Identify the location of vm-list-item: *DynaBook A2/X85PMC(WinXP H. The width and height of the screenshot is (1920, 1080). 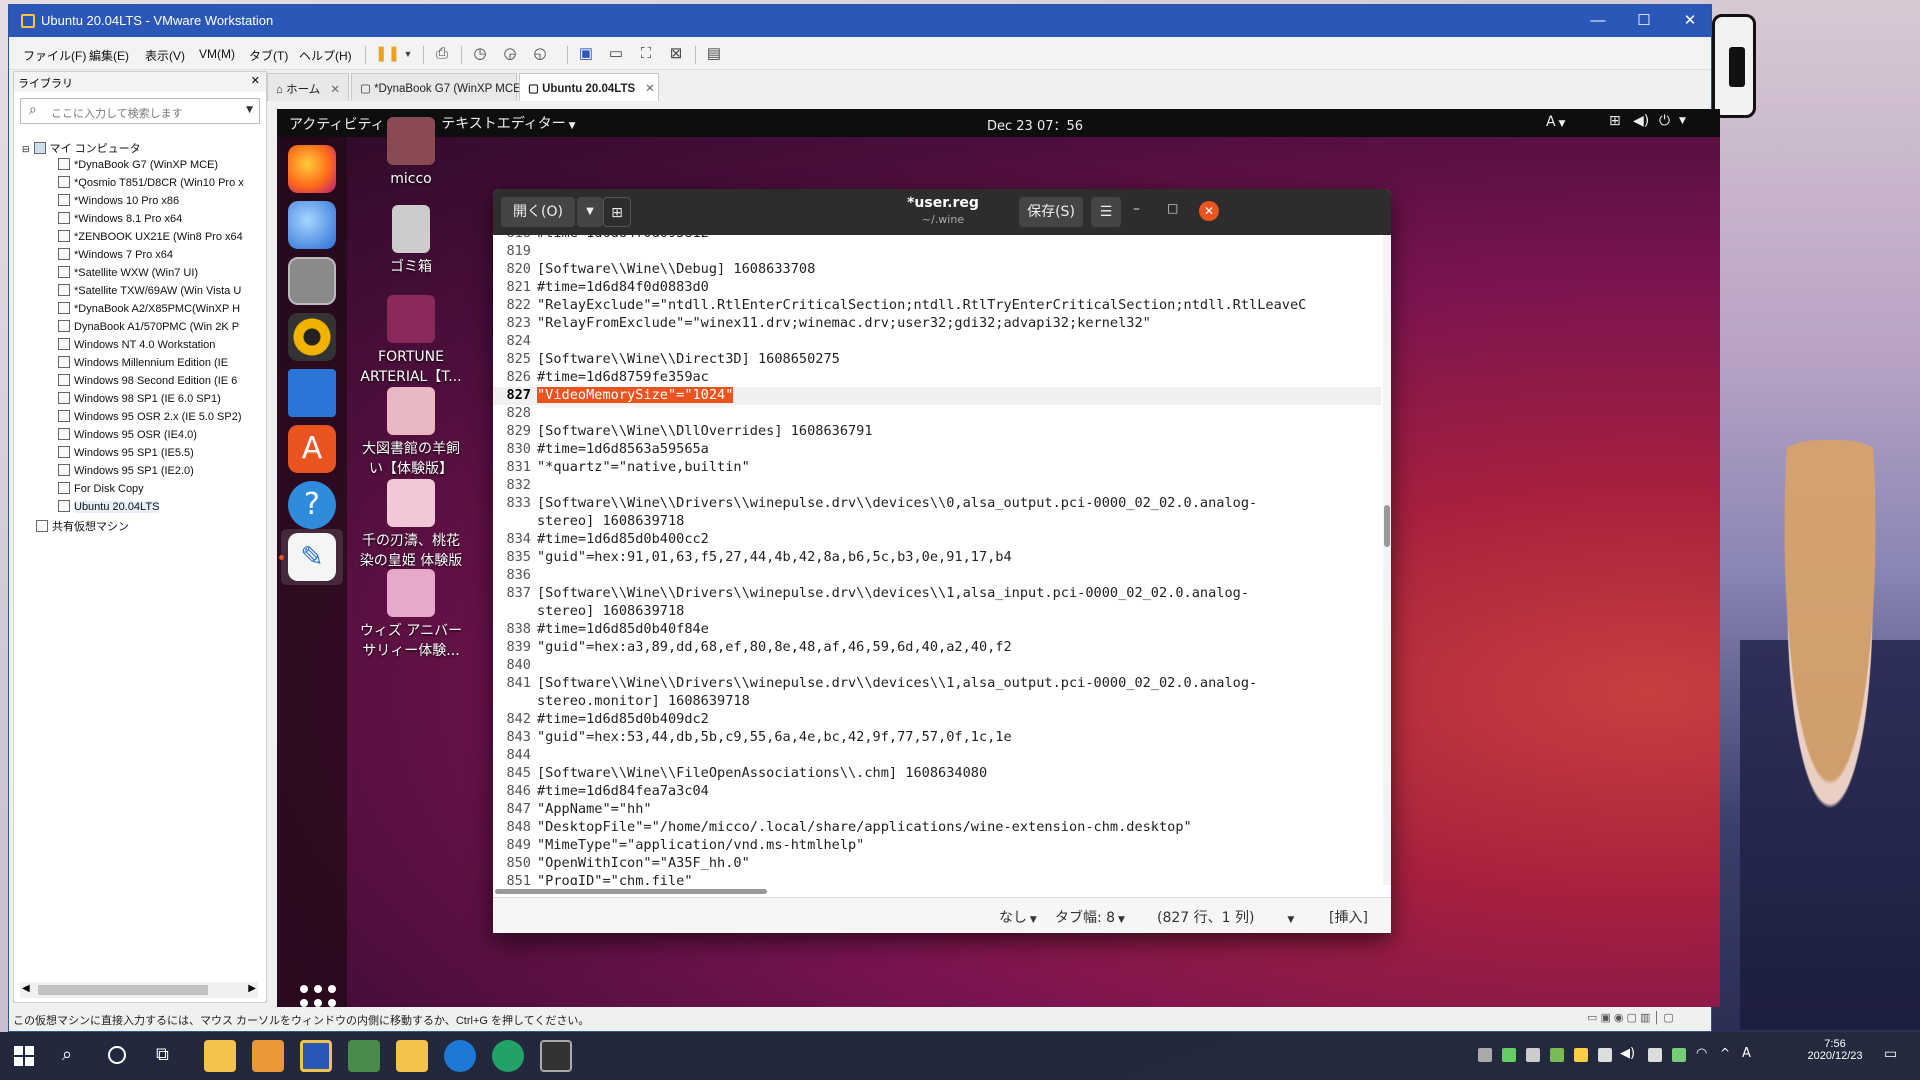
(183, 311).